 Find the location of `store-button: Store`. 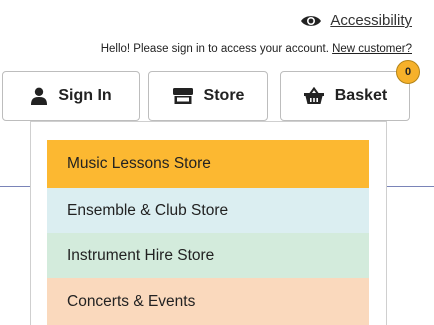

store-button: Store is located at coordinates (208, 96).